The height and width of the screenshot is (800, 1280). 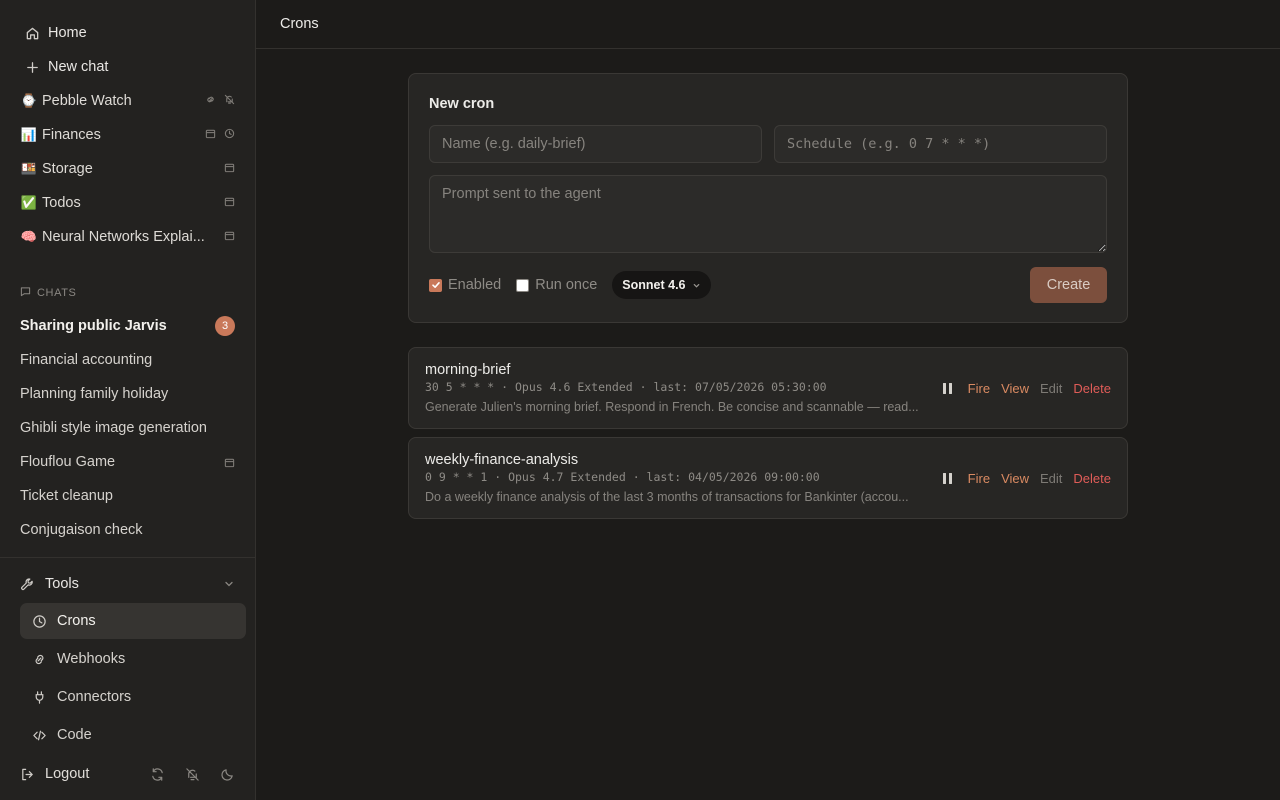 I want to click on tool-item-connectors: Connectors, so click(x=133, y=697).